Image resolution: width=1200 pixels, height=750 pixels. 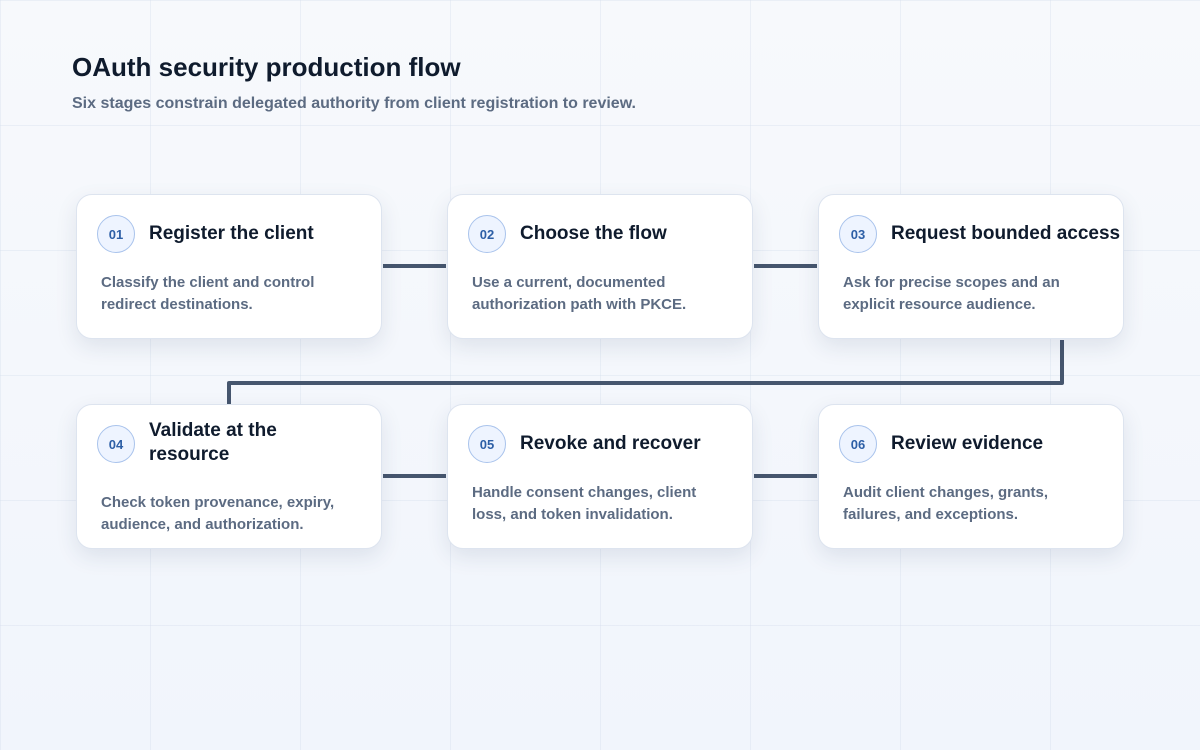 What do you see at coordinates (487, 444) in the screenshot?
I see `step-number-badge: 05` at bounding box center [487, 444].